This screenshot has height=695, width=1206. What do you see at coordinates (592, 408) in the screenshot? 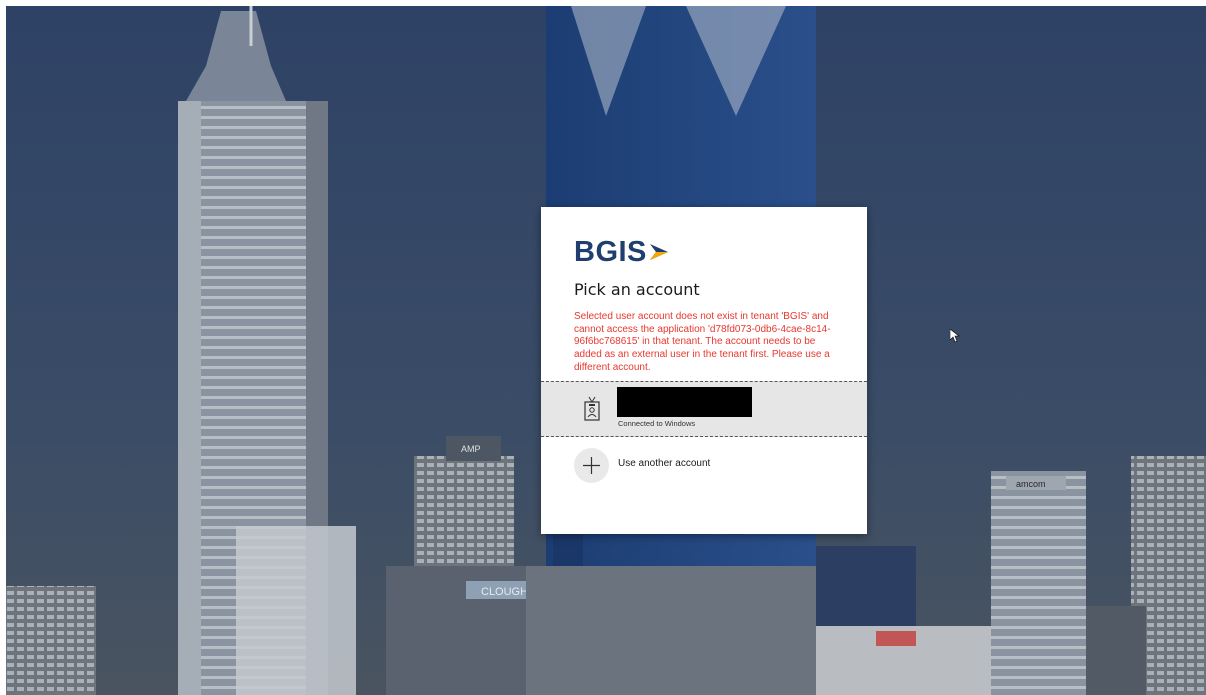
I see `badge-icon` at bounding box center [592, 408].